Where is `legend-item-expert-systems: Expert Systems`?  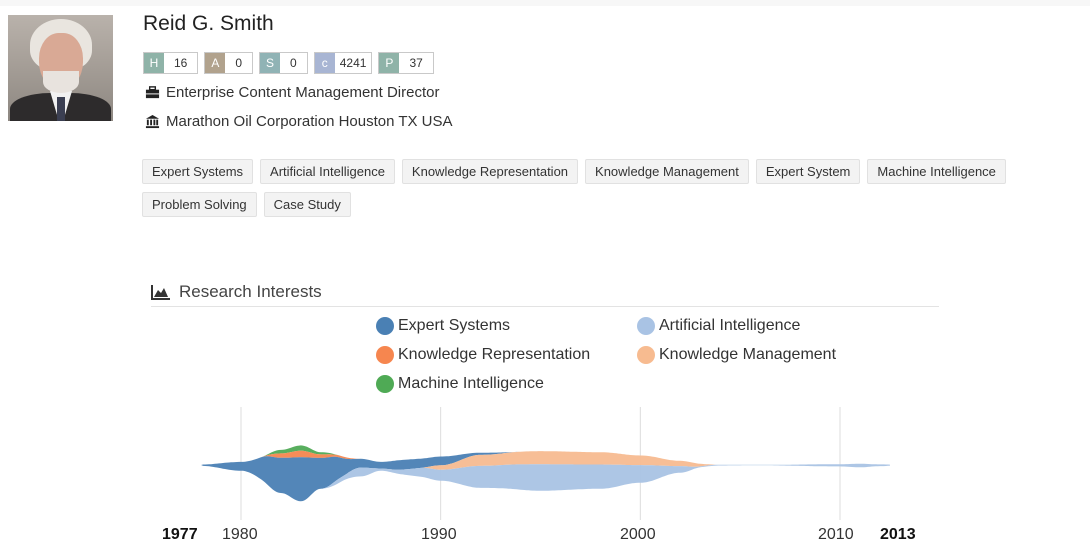 legend-item-expert-systems: Expert Systems is located at coordinates (443, 326).